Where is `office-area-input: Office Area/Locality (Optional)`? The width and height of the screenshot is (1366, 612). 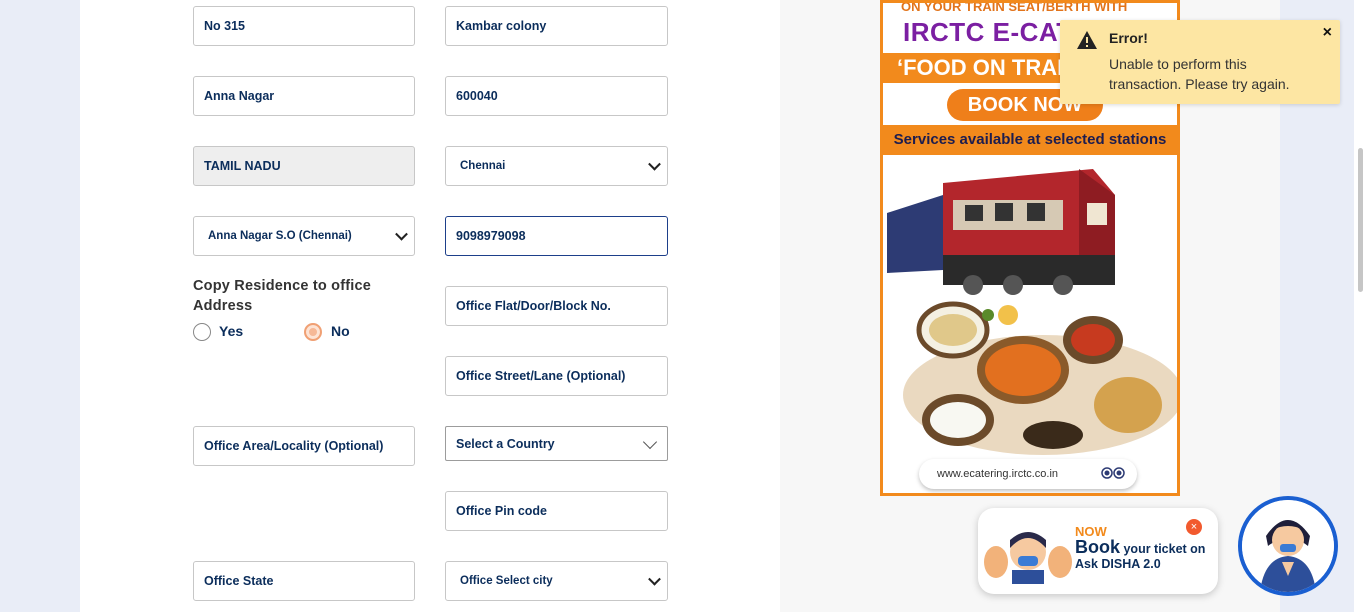
office-area-input: Office Area/Locality (Optional) is located at coordinates (304, 446).